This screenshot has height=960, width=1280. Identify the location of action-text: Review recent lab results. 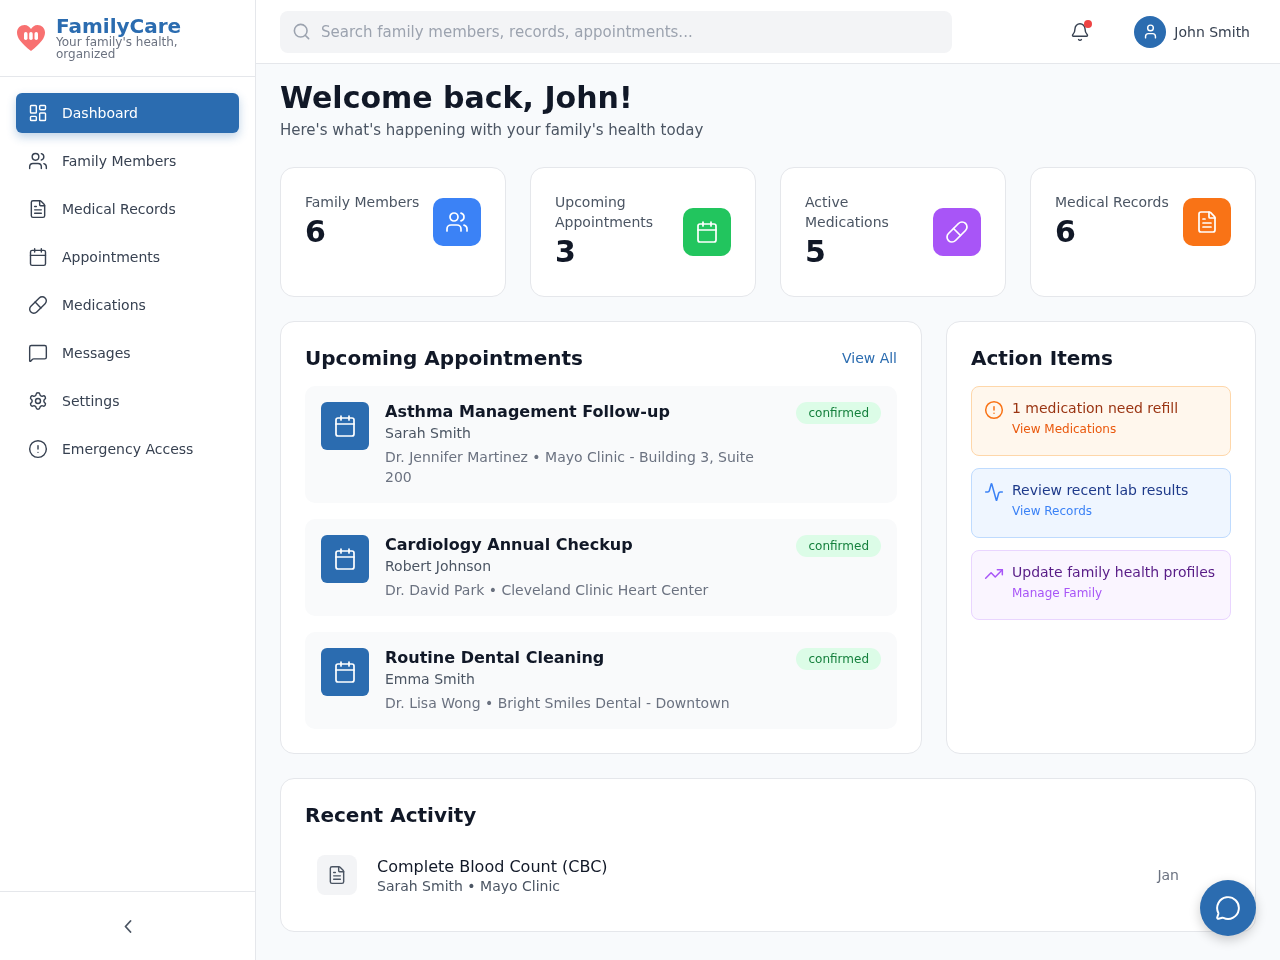
(1100, 490).